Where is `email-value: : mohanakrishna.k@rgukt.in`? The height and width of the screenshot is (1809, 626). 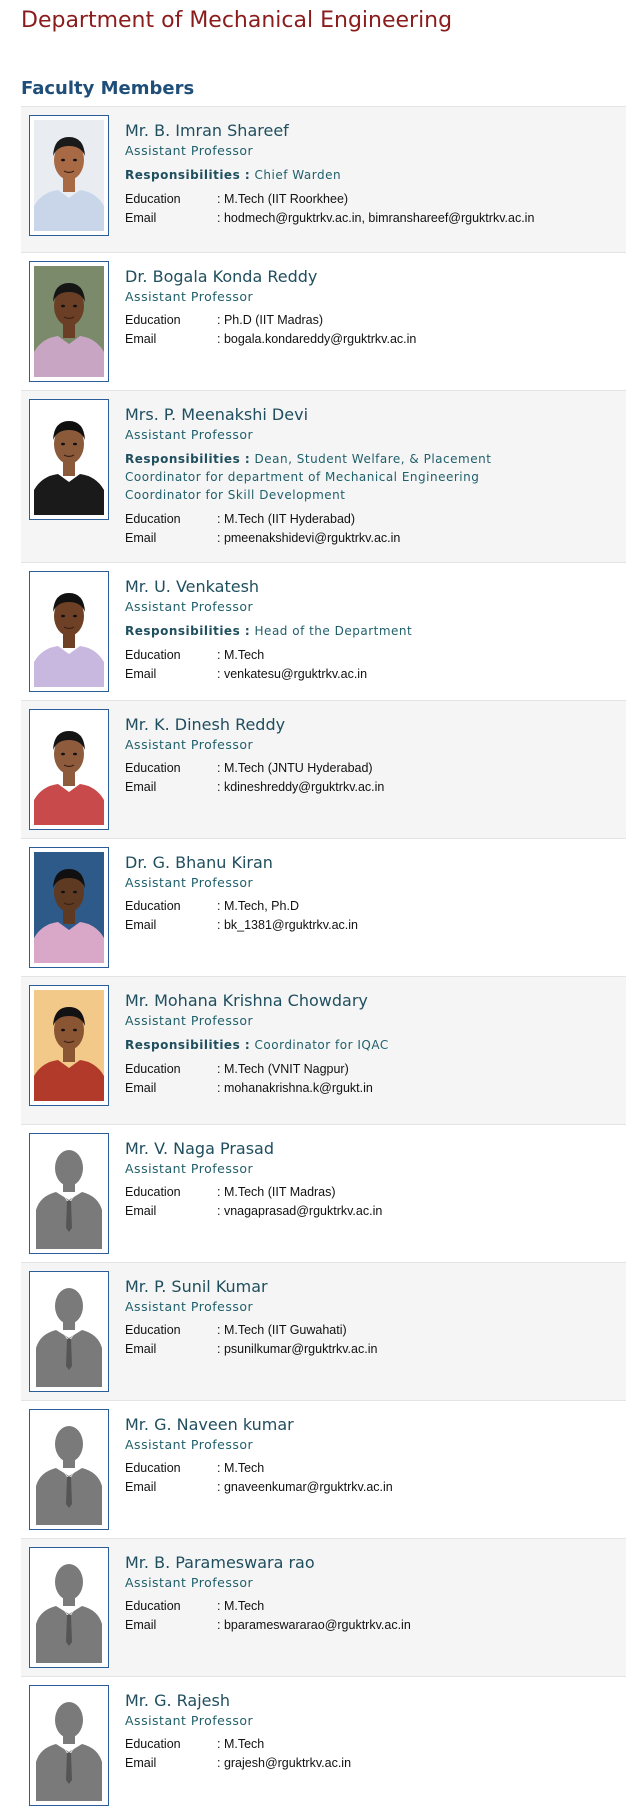
email-value: : mohanakrishna.k@rgukt.in is located at coordinates (295, 1088).